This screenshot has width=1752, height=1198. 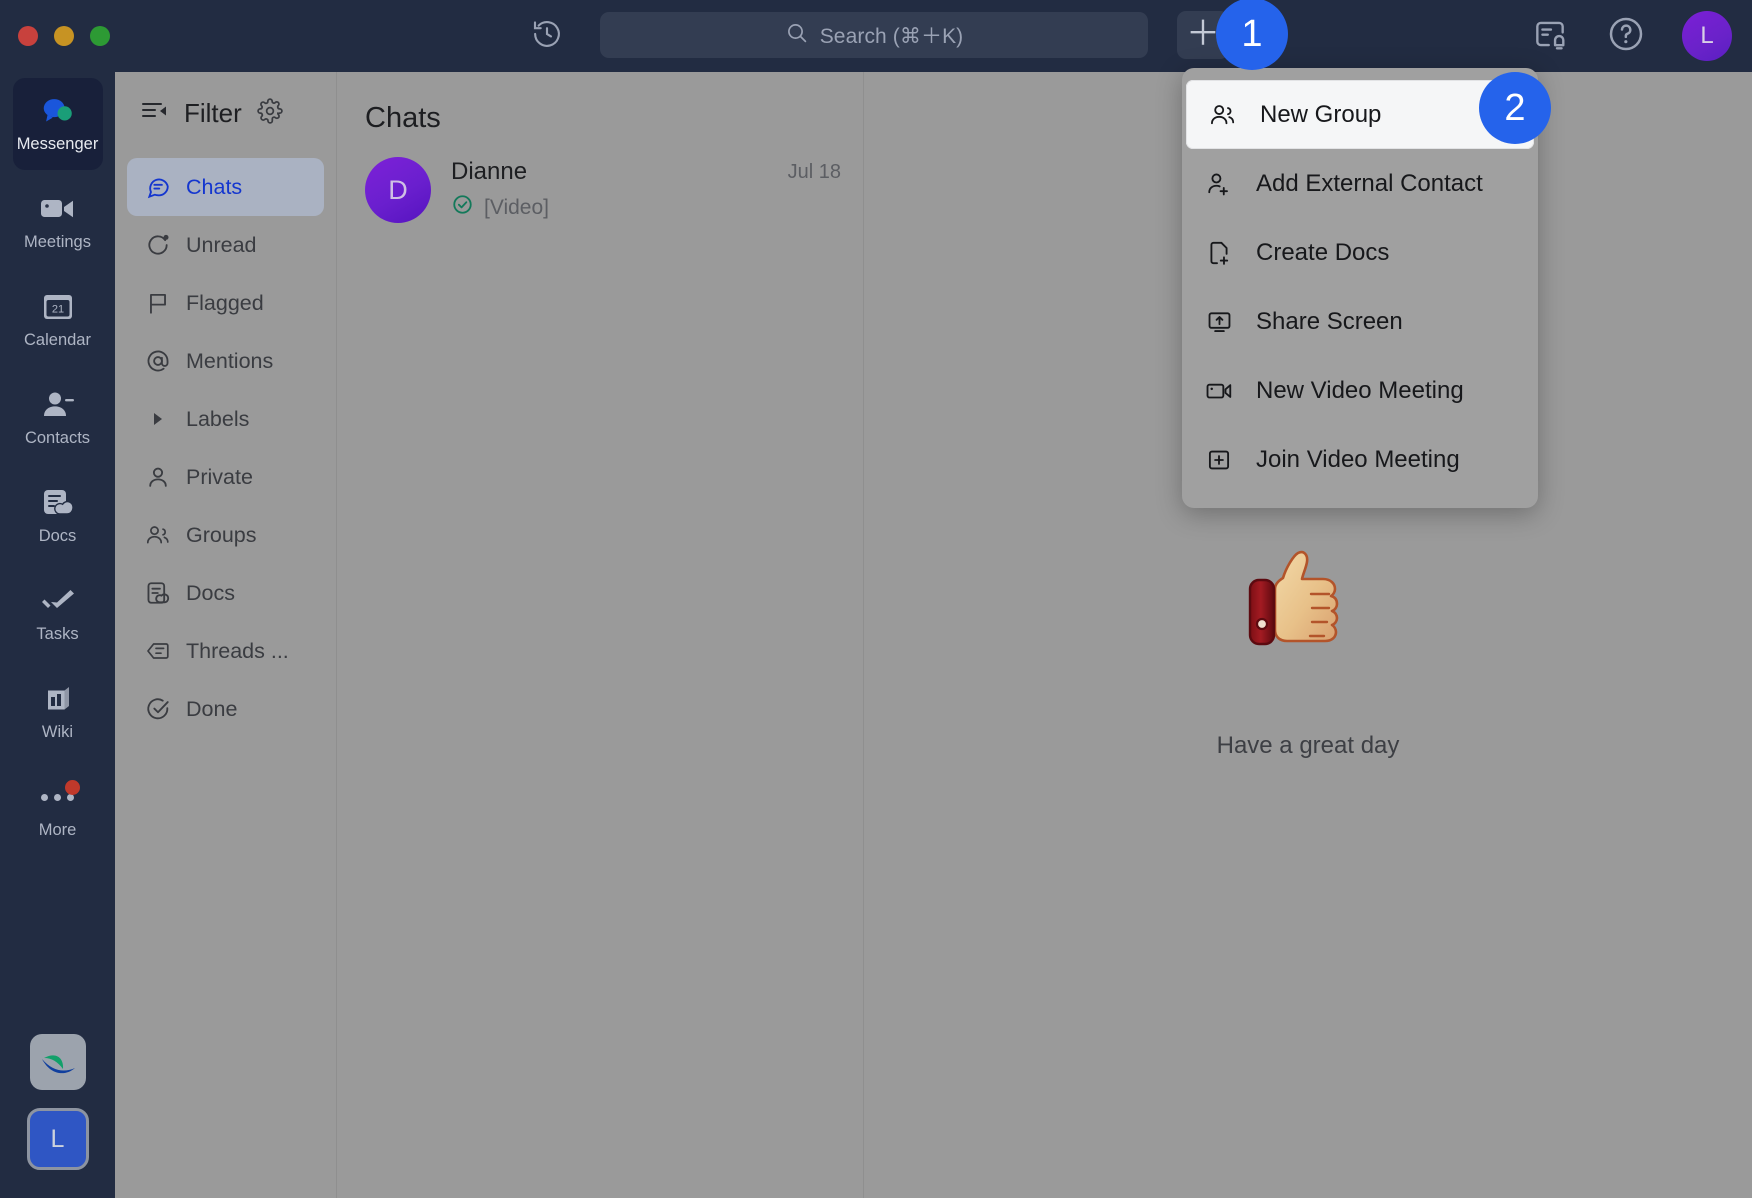 I want to click on list-item: D Dianne [Video] Jul 18, so click(x=600, y=190).